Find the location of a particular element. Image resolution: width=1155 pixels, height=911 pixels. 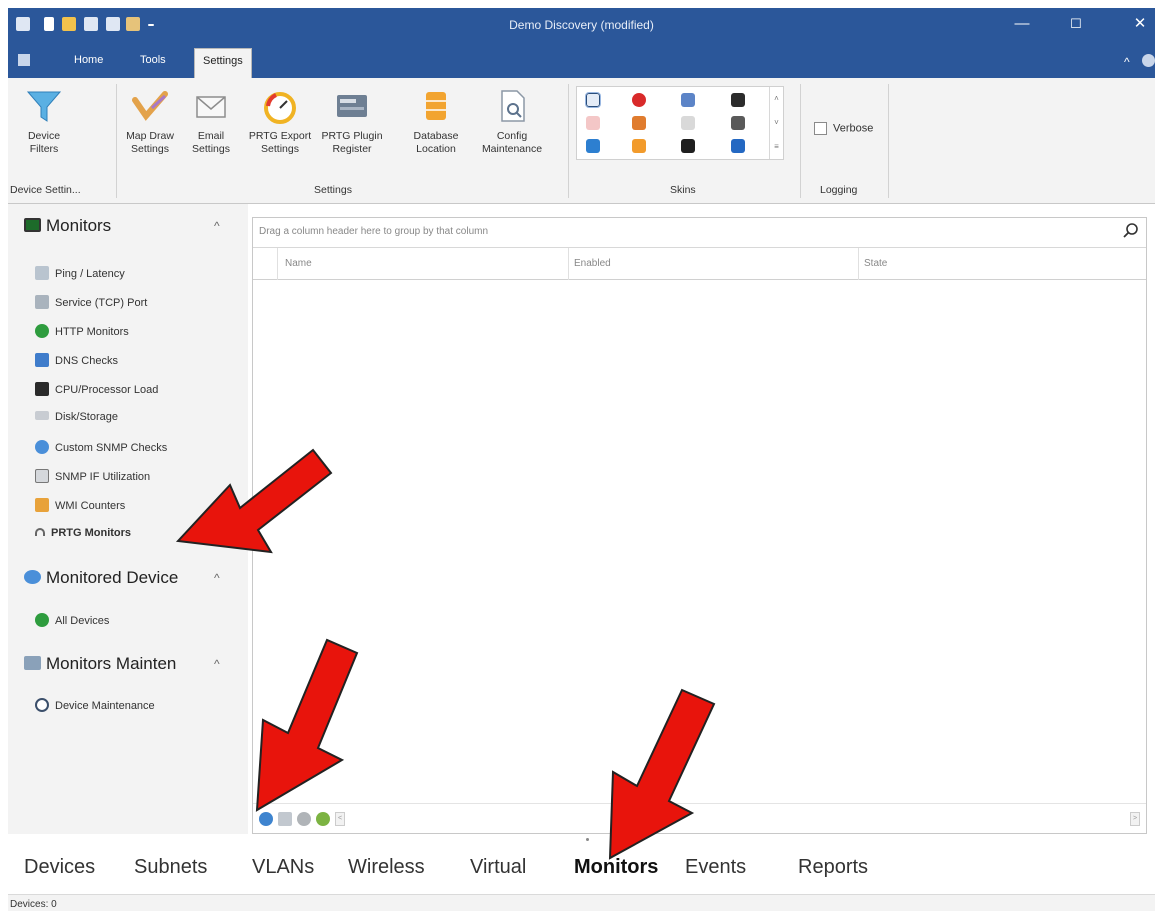

column-header-enabled: Enabled is located at coordinates (592, 269).